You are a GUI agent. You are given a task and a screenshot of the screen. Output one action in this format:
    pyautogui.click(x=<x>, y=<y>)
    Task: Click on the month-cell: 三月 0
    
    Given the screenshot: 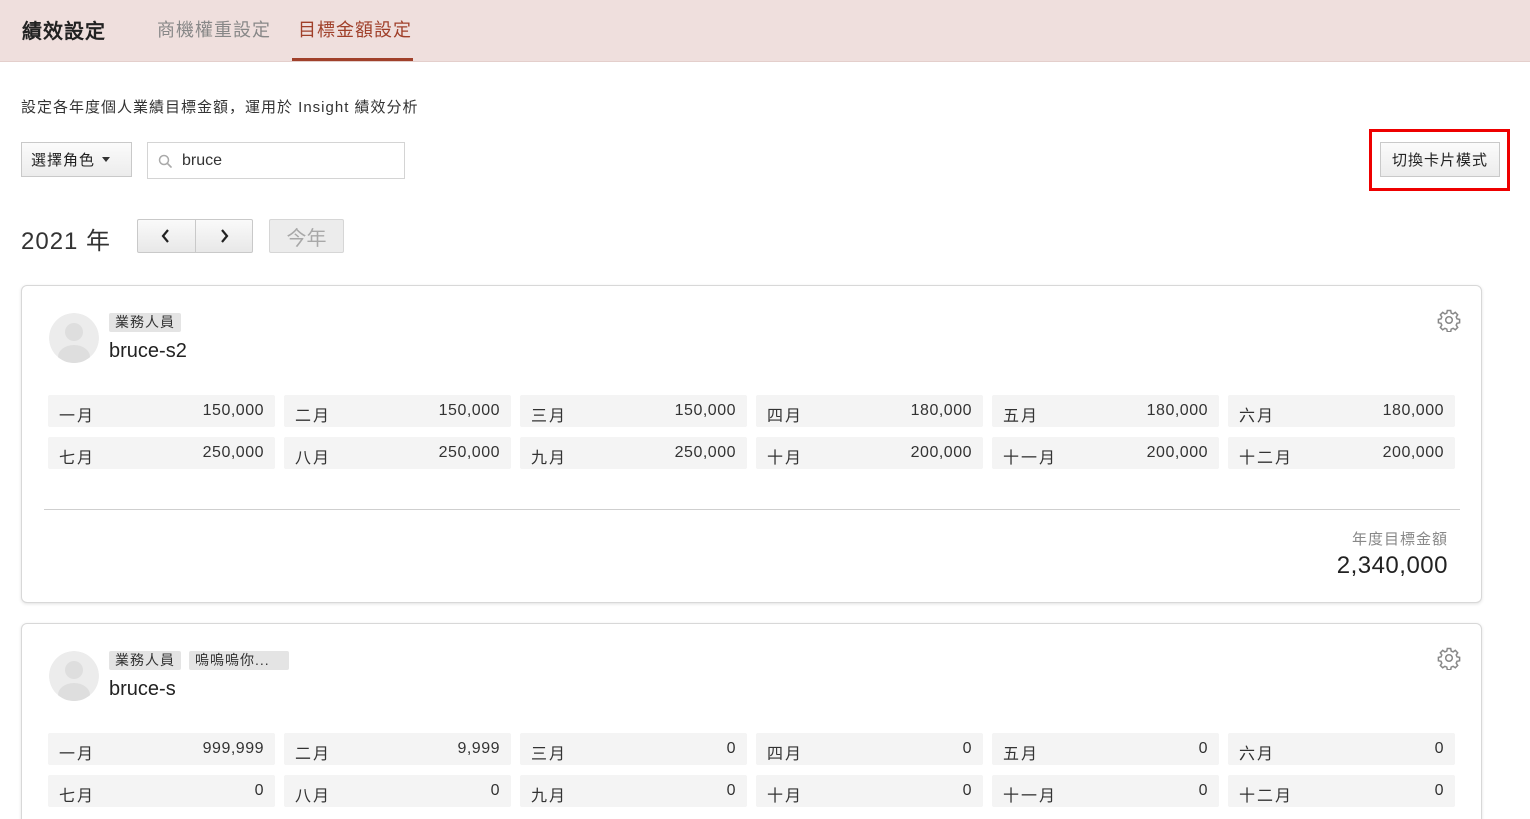 What is the action you would take?
    pyautogui.click(x=633, y=749)
    